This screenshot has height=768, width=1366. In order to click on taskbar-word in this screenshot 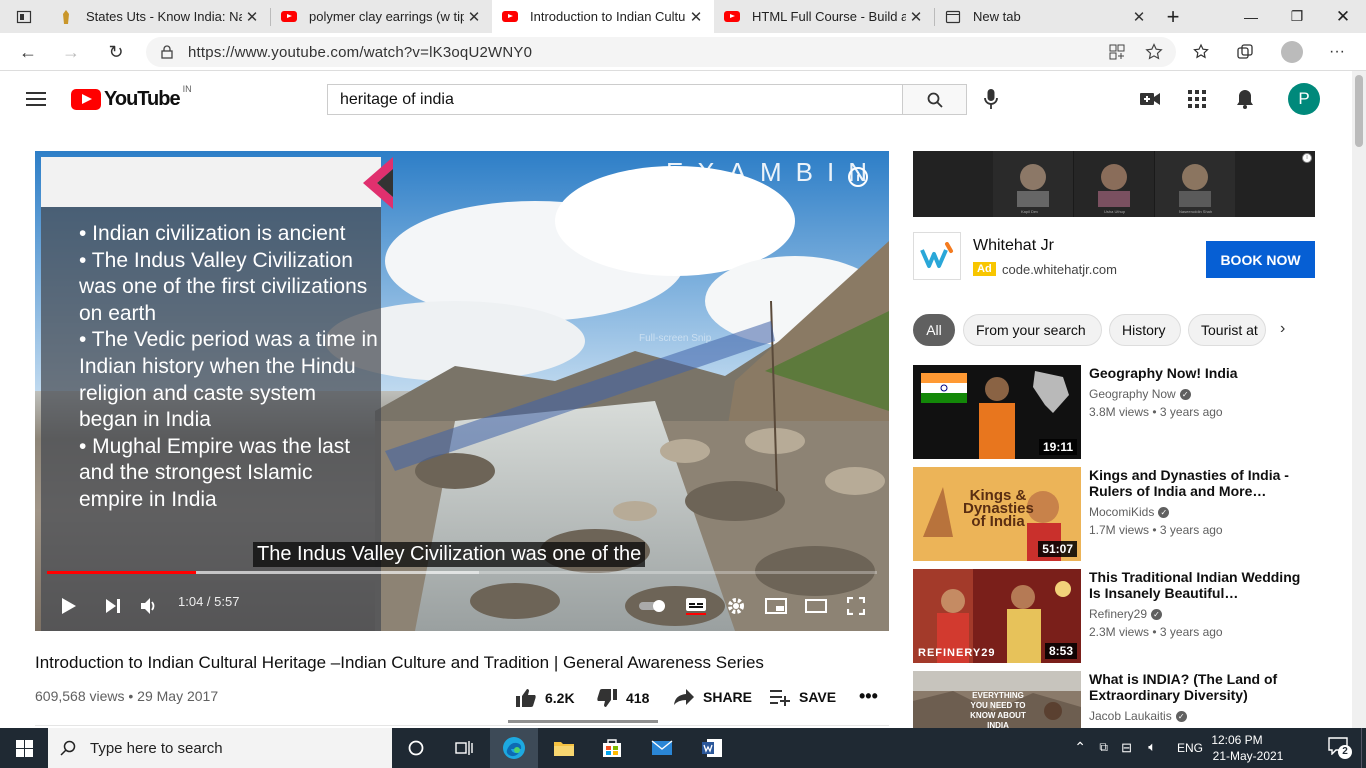, I will do `click(712, 748)`.